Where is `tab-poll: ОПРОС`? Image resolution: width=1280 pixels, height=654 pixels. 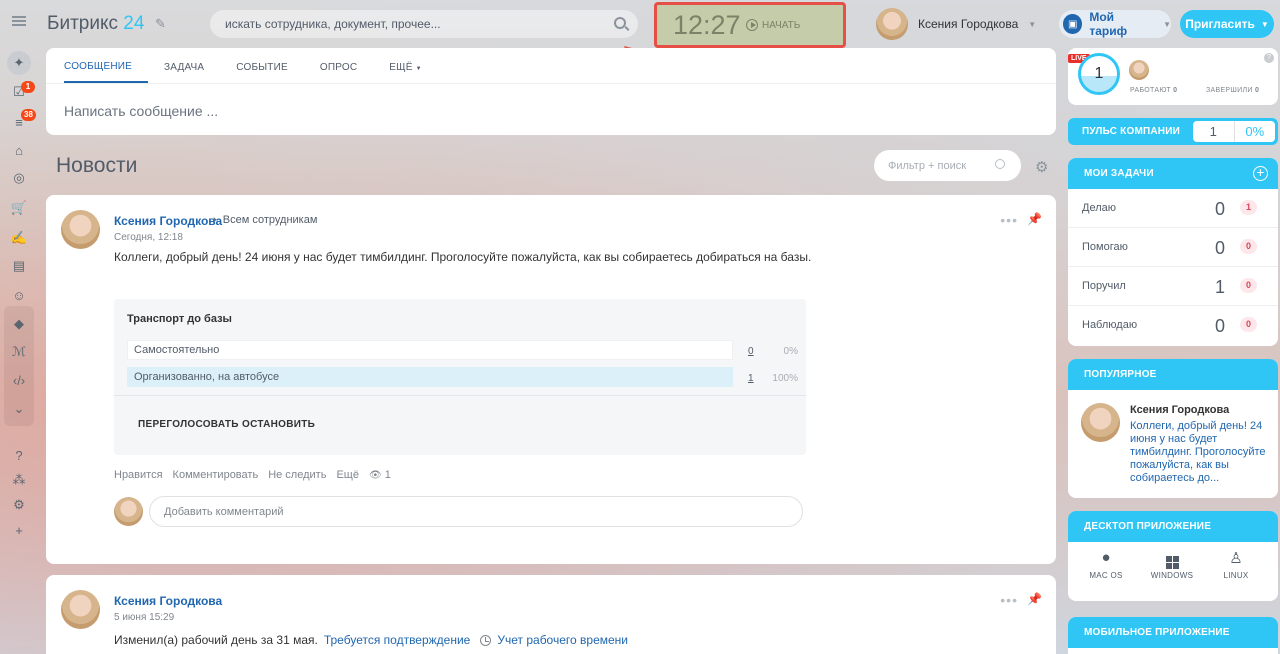 tab-poll: ОПРОС is located at coordinates (338, 65).